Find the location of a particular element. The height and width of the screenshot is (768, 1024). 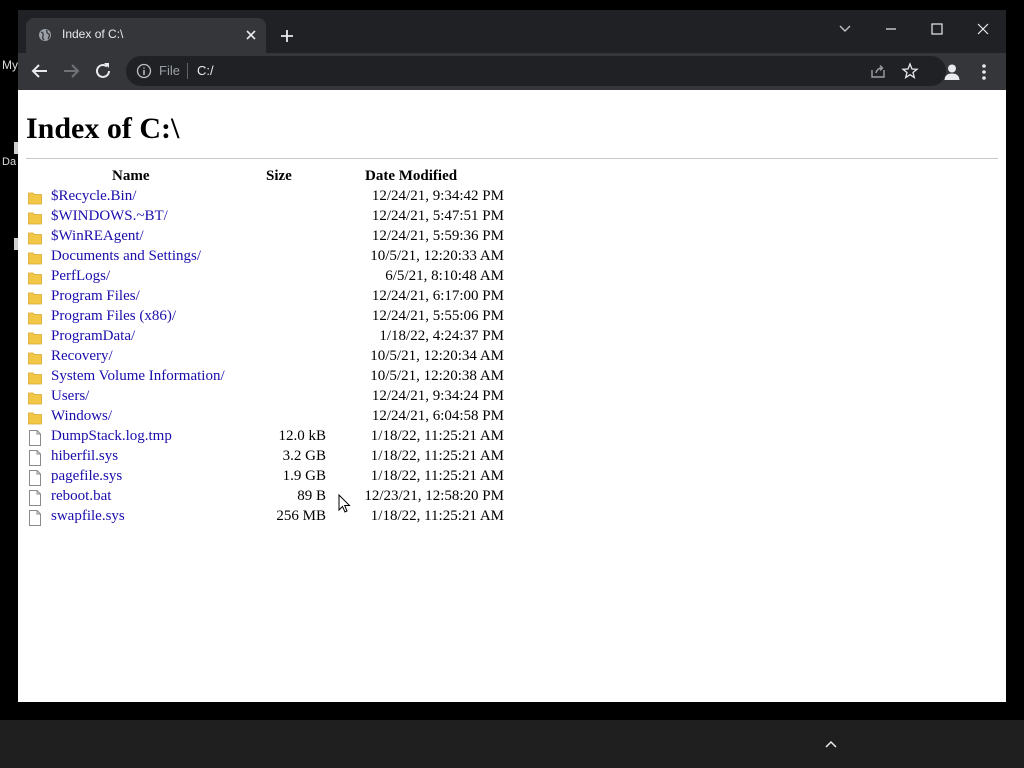

date-modified: 12/24/21, 5:47:51 PM is located at coordinates (437, 216).